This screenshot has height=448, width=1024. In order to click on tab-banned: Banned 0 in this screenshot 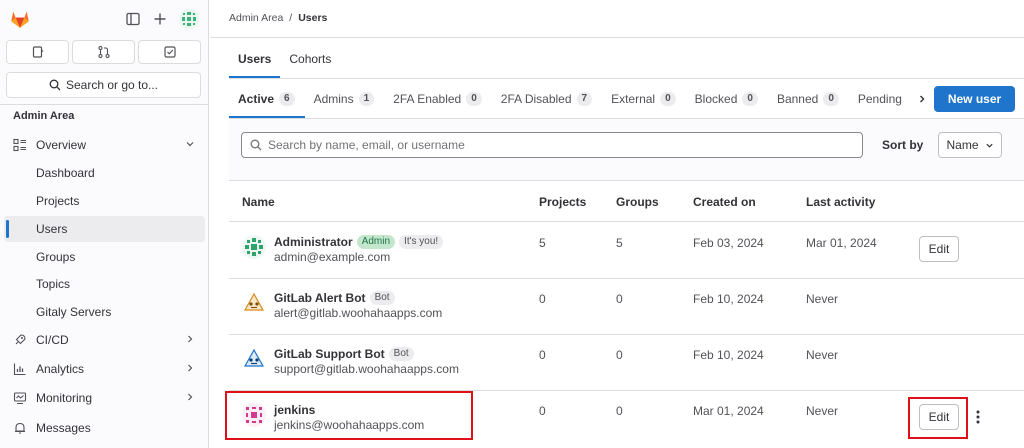, I will do `click(808, 101)`.